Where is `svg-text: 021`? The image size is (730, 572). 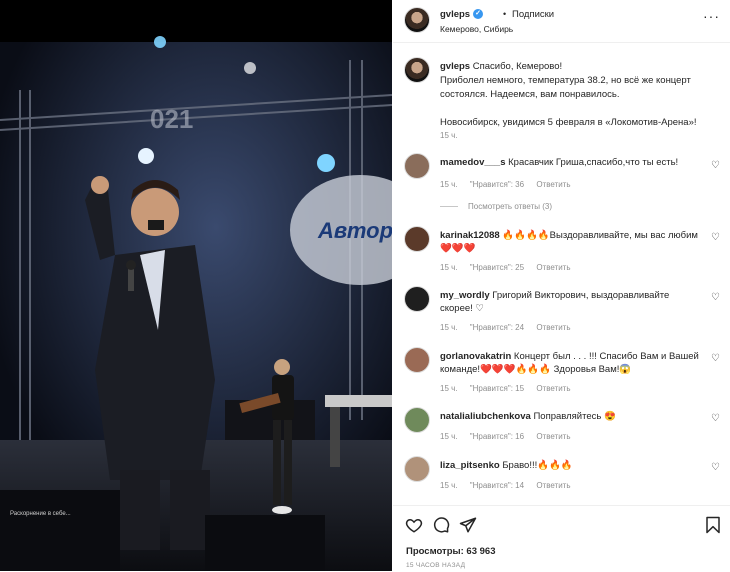 svg-text: 021 is located at coordinates (171, 119).